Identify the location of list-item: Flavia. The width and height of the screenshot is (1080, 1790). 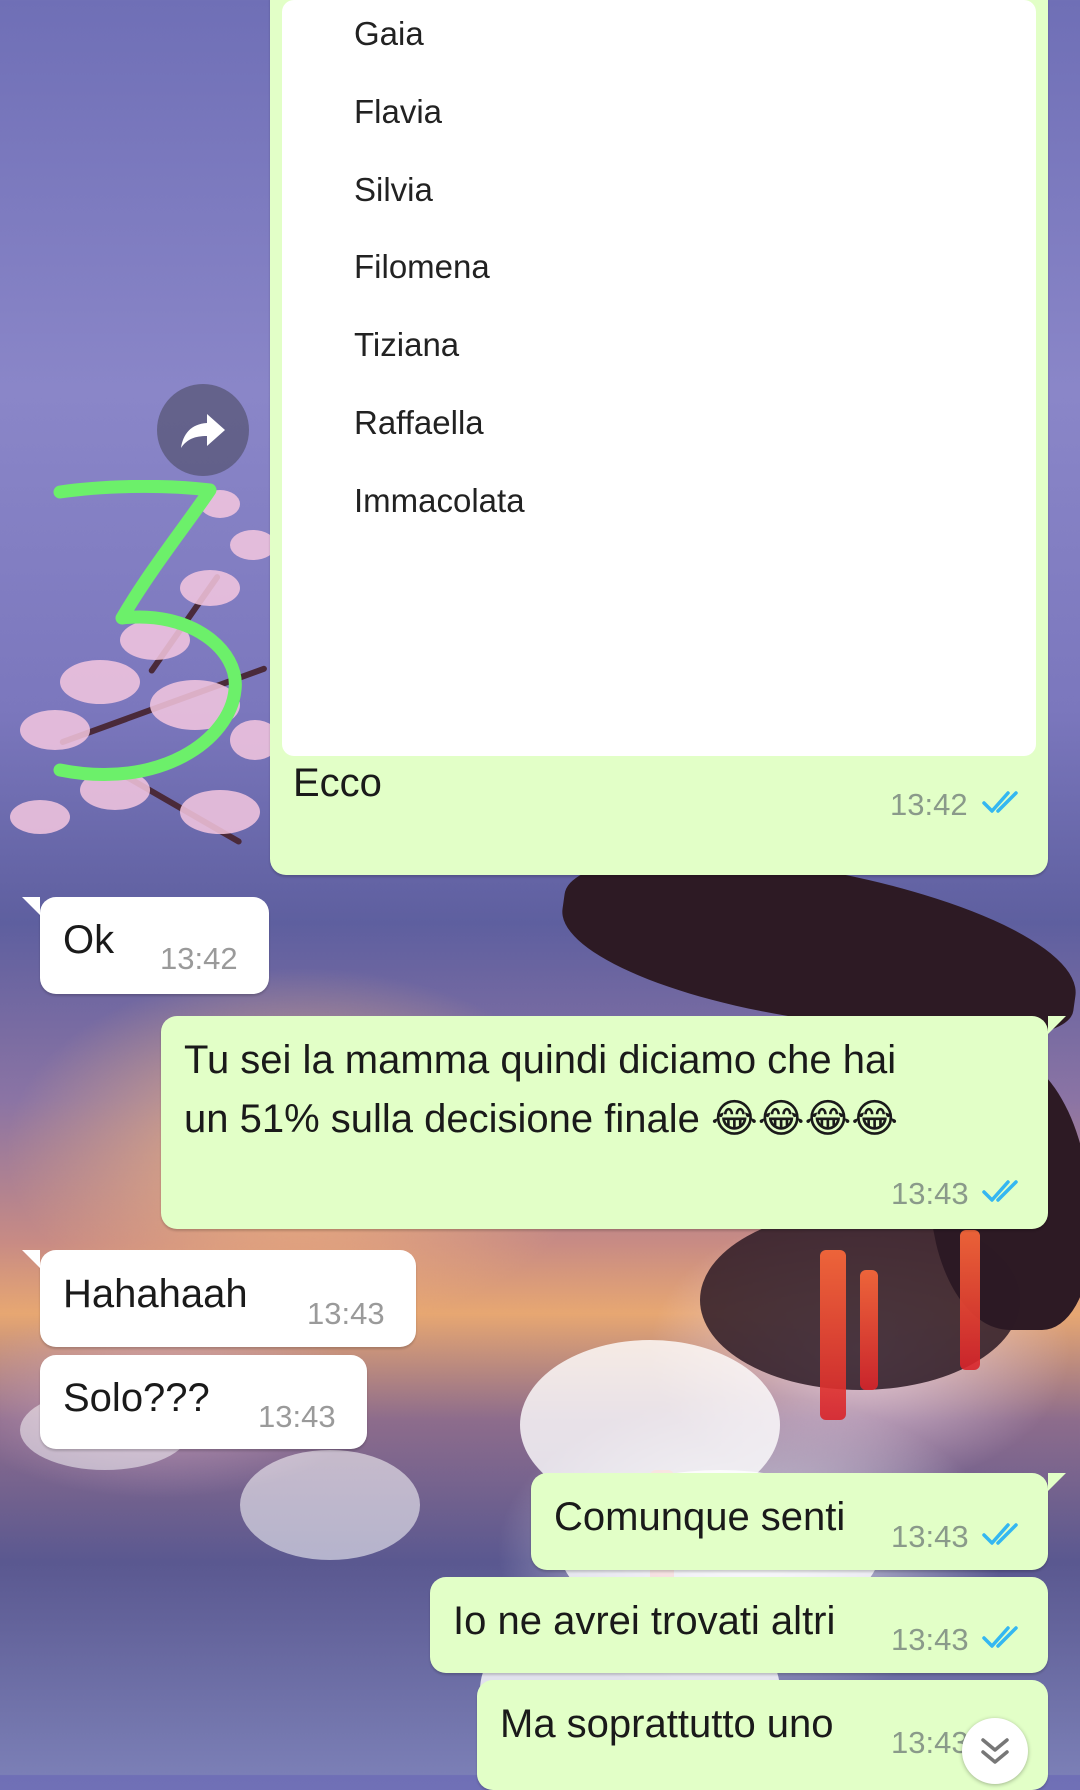
(398, 111).